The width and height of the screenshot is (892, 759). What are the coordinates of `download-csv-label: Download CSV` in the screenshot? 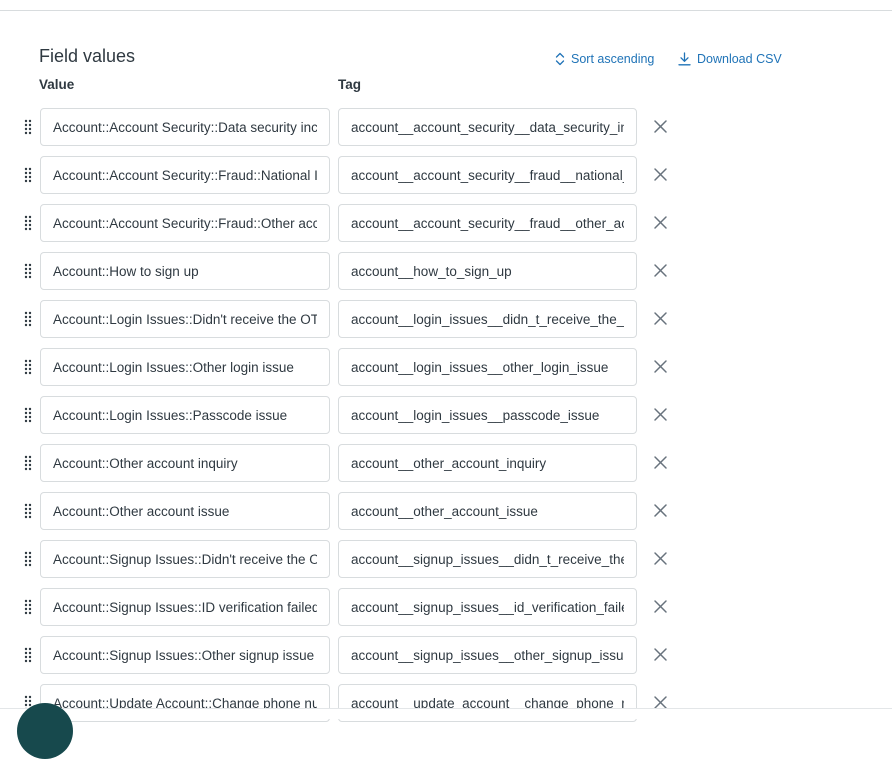 It's located at (739, 59).